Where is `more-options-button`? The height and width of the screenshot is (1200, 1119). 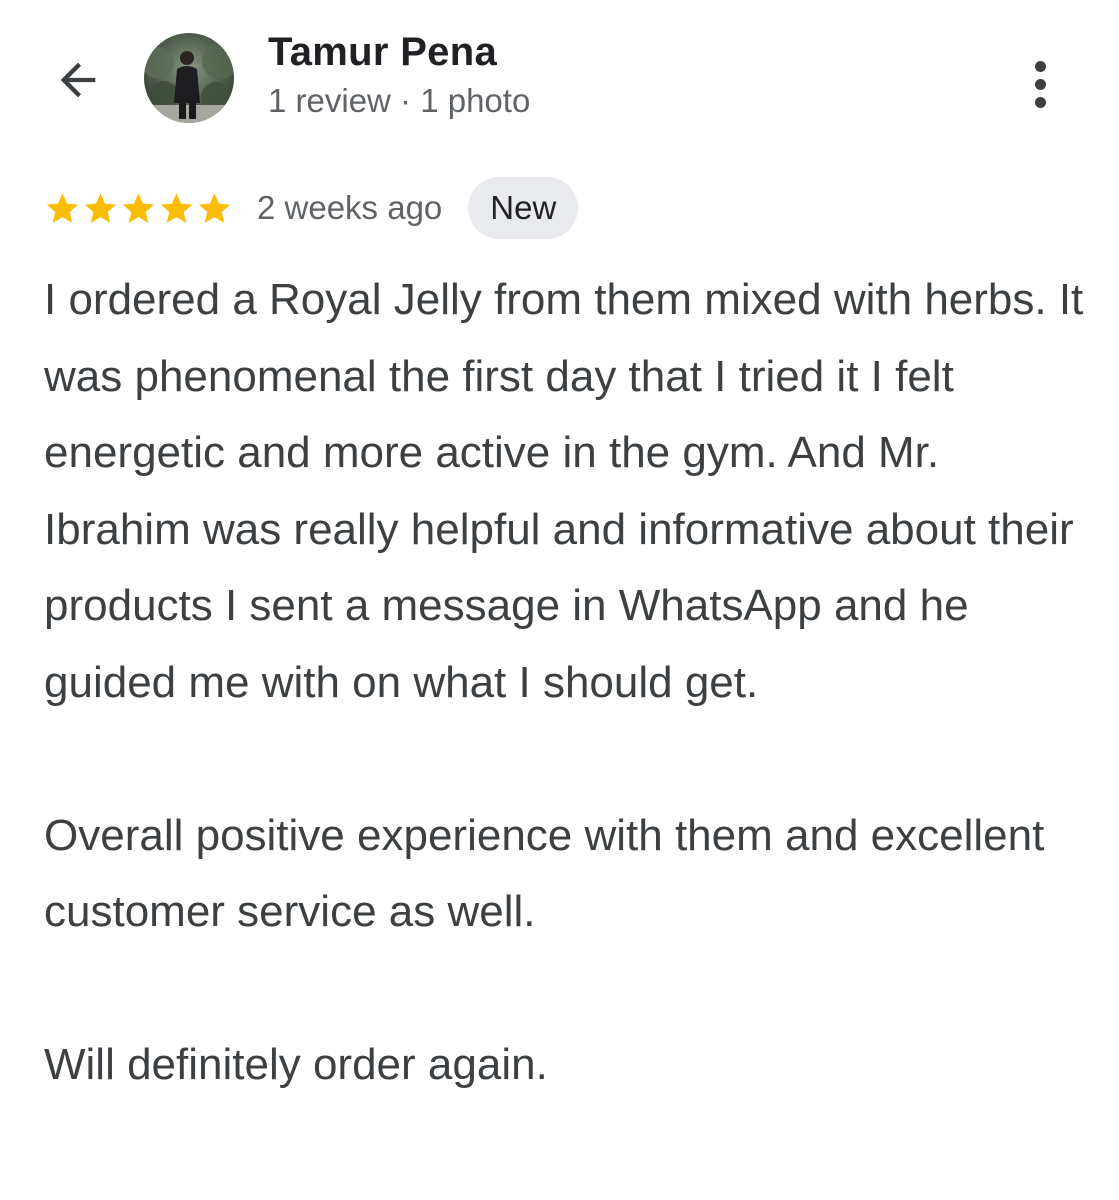 more-options-button is located at coordinates (1040, 84).